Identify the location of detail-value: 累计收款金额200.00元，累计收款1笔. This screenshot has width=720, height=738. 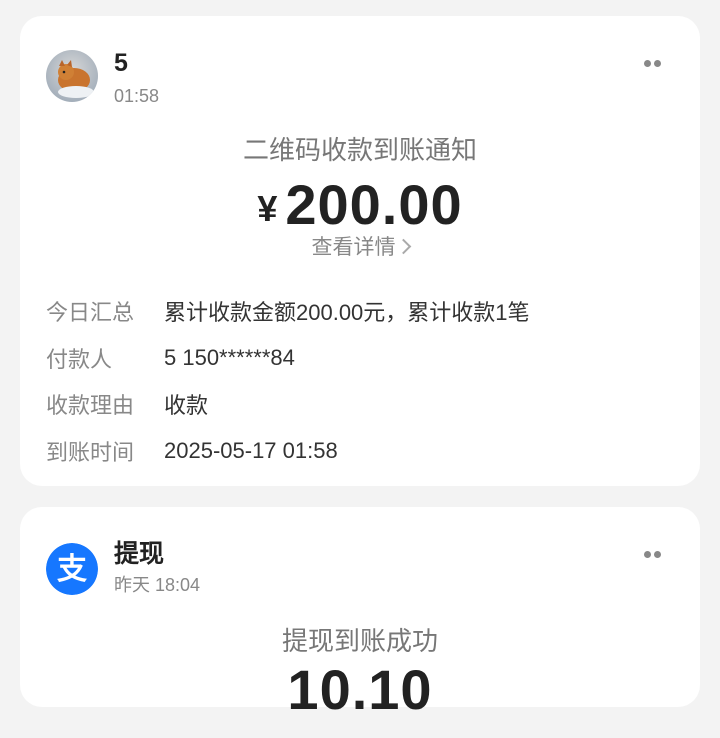
(347, 313).